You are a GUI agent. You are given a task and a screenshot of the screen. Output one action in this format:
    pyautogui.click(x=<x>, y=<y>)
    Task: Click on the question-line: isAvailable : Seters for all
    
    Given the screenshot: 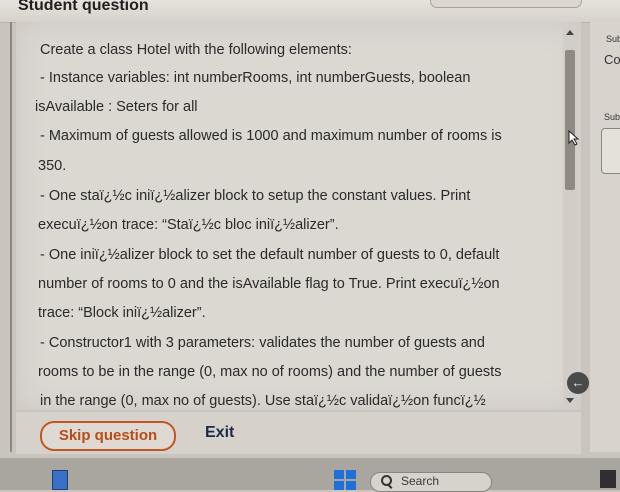 What is the action you would take?
    pyautogui.click(x=116, y=107)
    